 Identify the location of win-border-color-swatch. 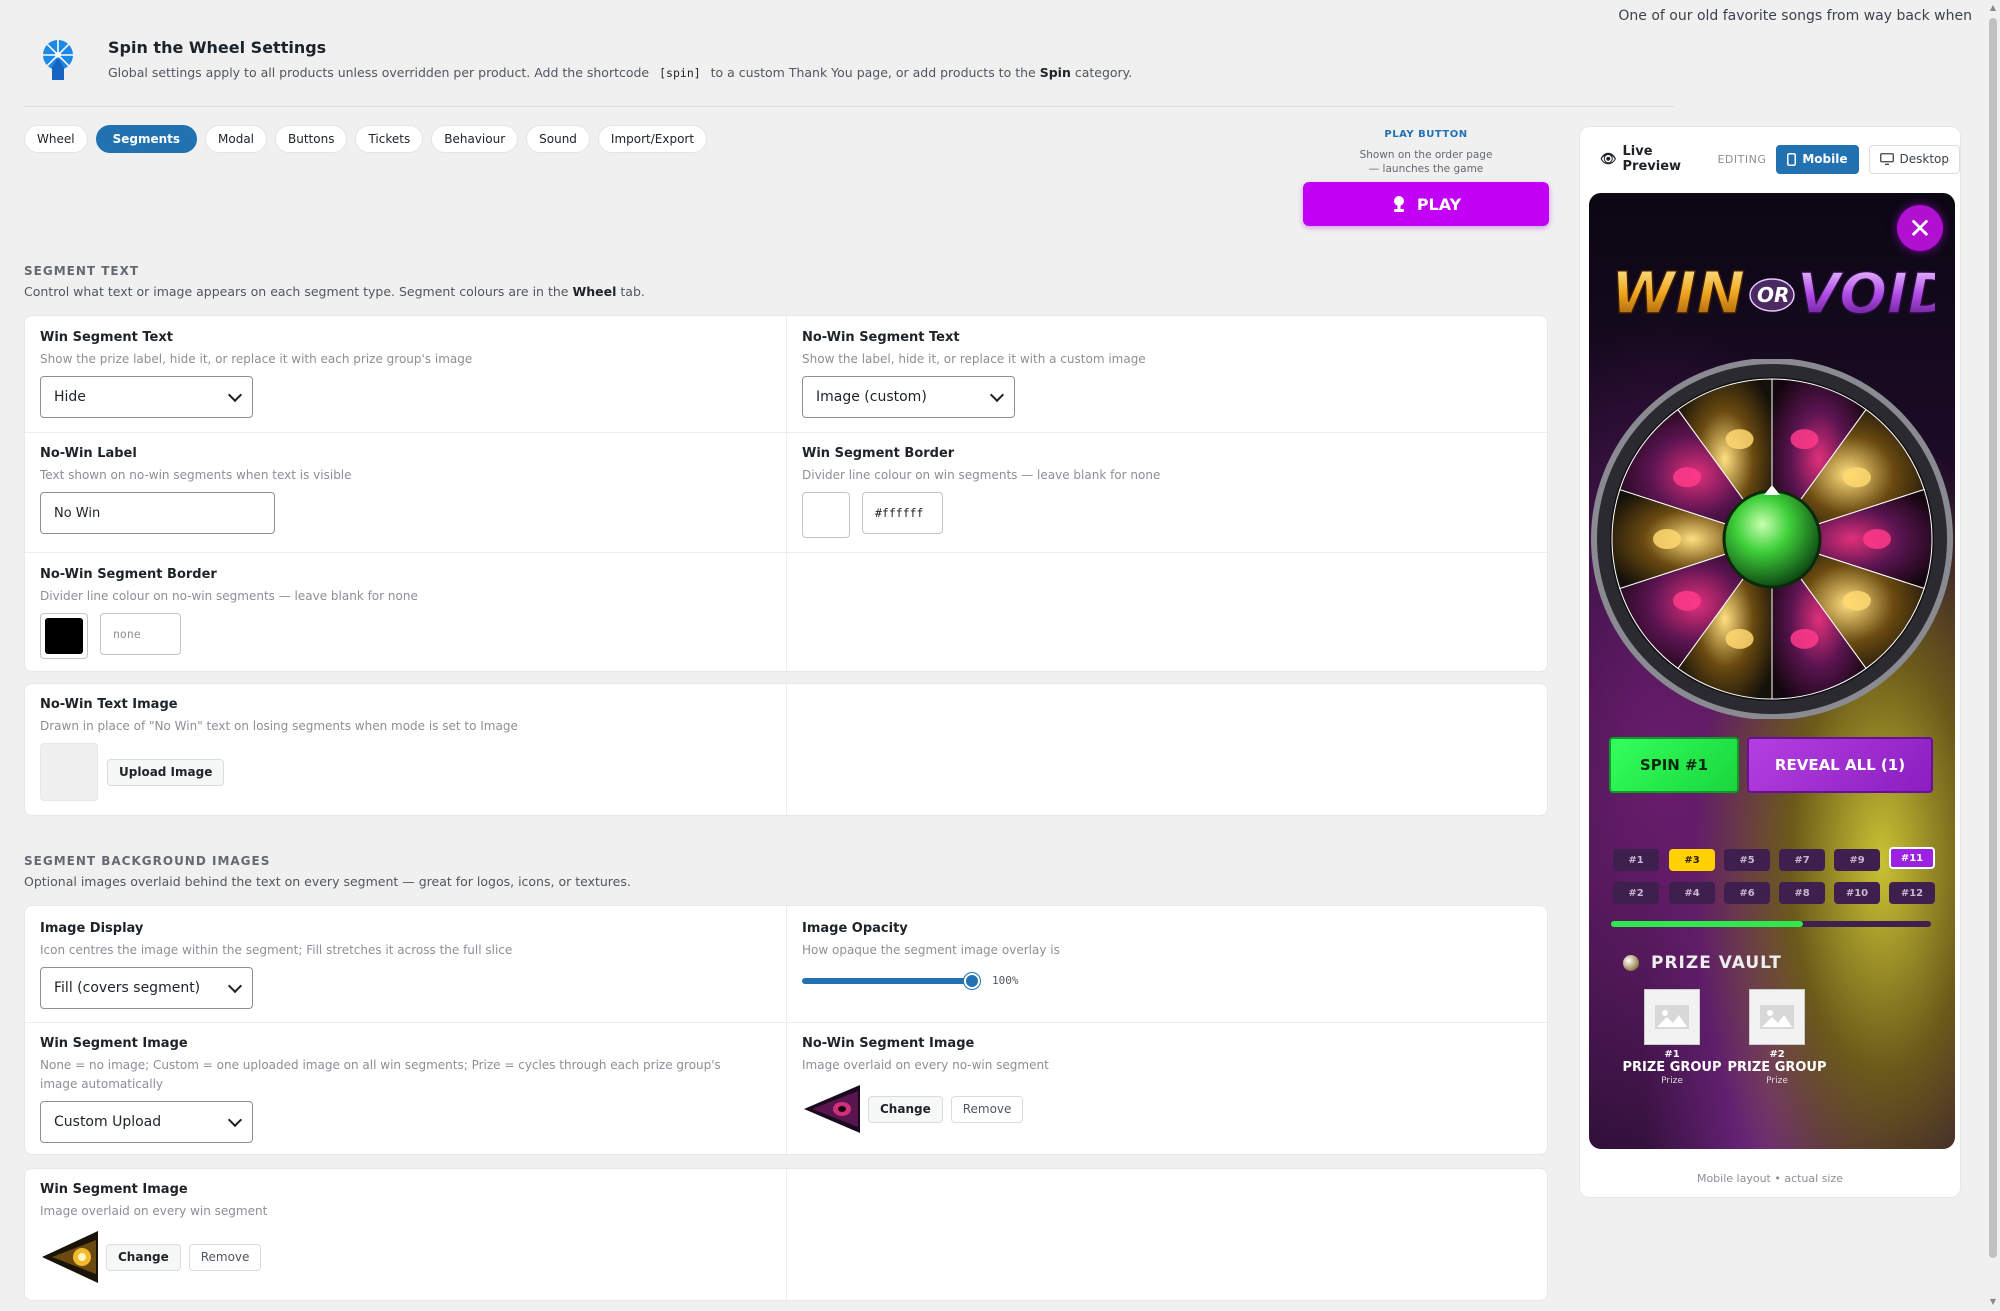
(826, 515).